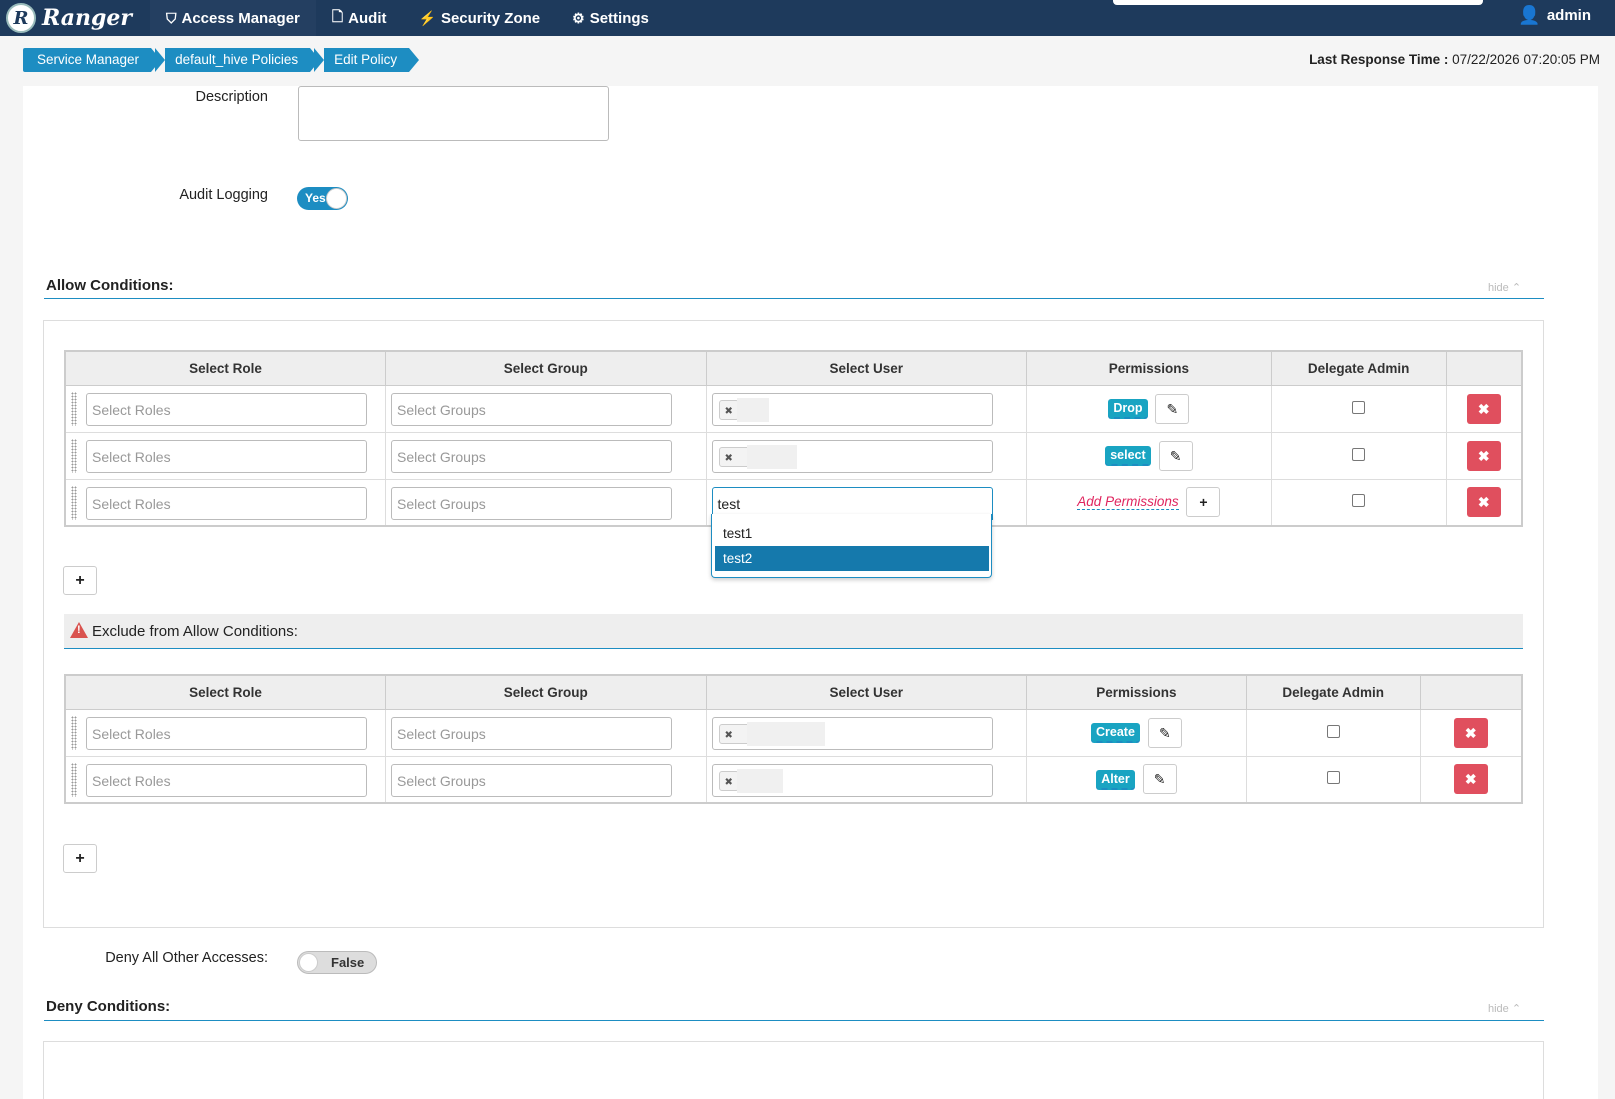 Image resolution: width=1615 pixels, height=1099 pixels. I want to click on last-response-label: Last Response Time :, so click(1379, 59).